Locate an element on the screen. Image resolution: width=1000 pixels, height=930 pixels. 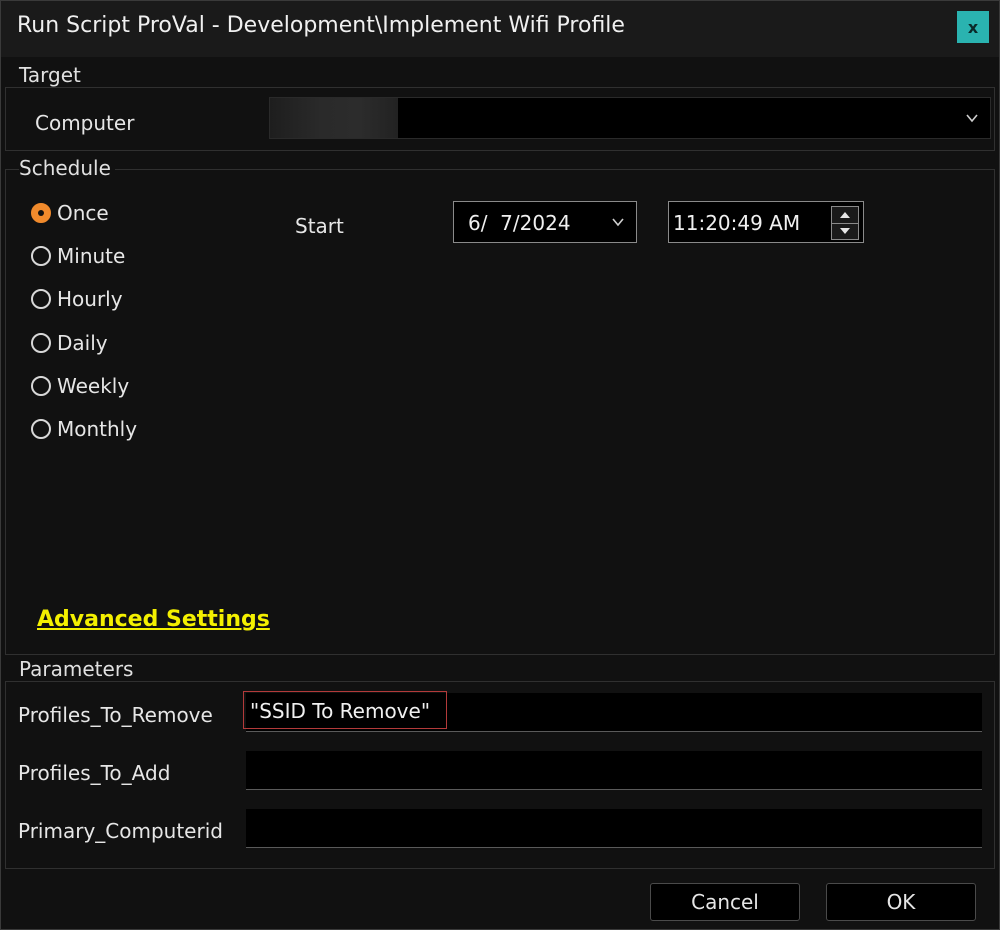
radio-monthly-label: Monthly is located at coordinates (97, 429).